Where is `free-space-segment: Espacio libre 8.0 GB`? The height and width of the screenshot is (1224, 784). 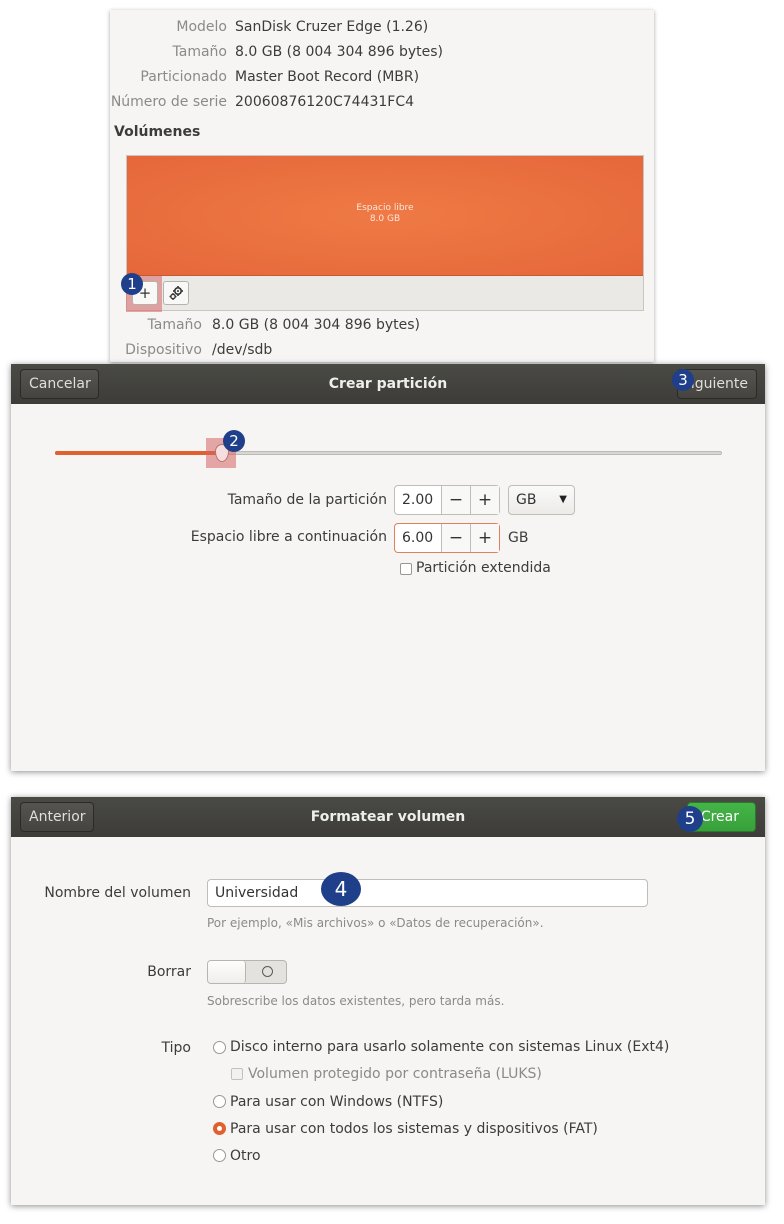 free-space-segment: Espacio libre 8.0 GB is located at coordinates (385, 216).